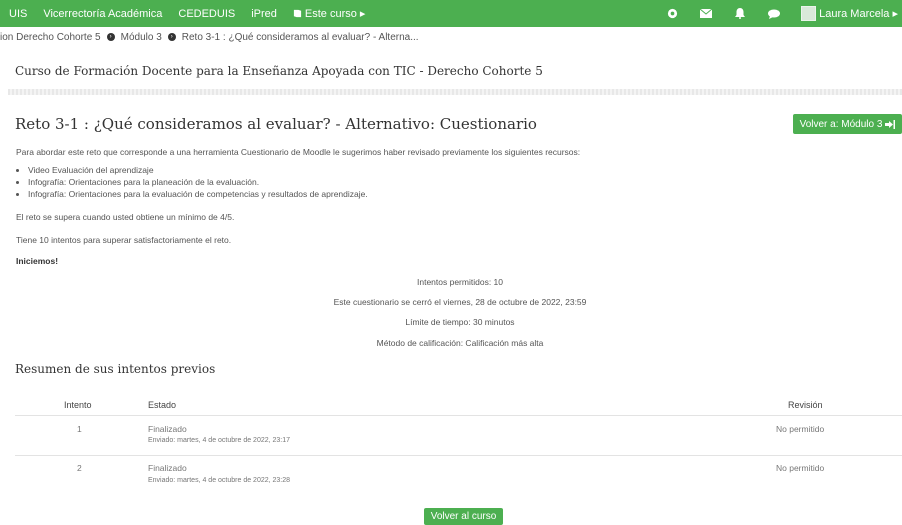  Describe the element at coordinates (18, 14) in the screenshot. I see `nav-uis: UIS` at that location.